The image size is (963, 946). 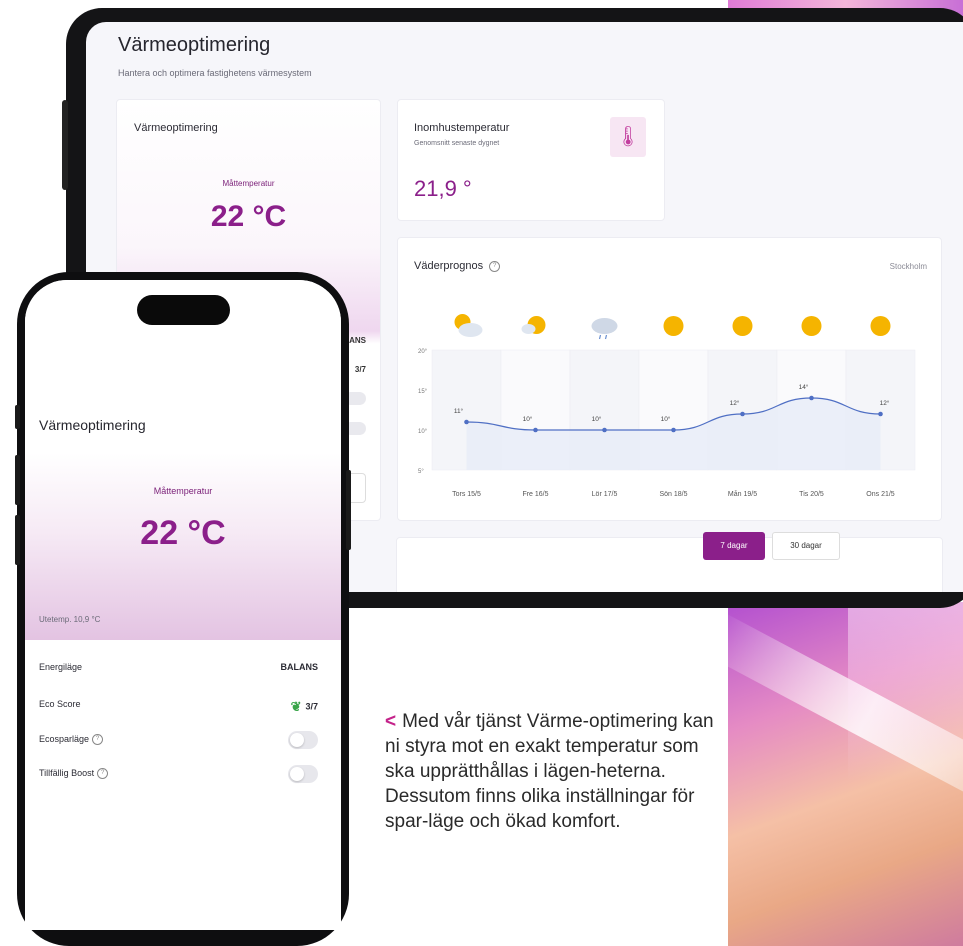 What do you see at coordinates (845, 774) in the screenshot?
I see `background-decoration-image` at bounding box center [845, 774].